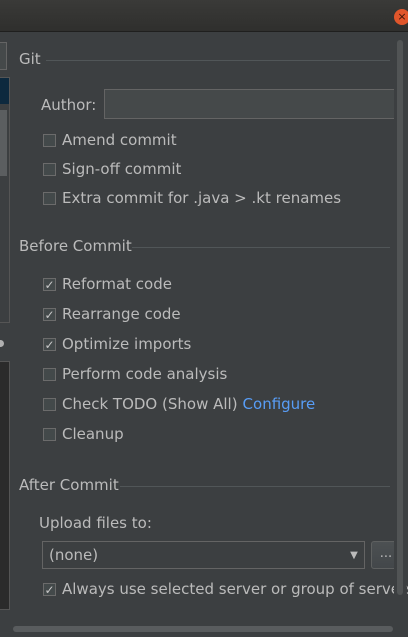  Describe the element at coordinates (203, 629) in the screenshot. I see `horizontal-scroll-thumb` at that location.